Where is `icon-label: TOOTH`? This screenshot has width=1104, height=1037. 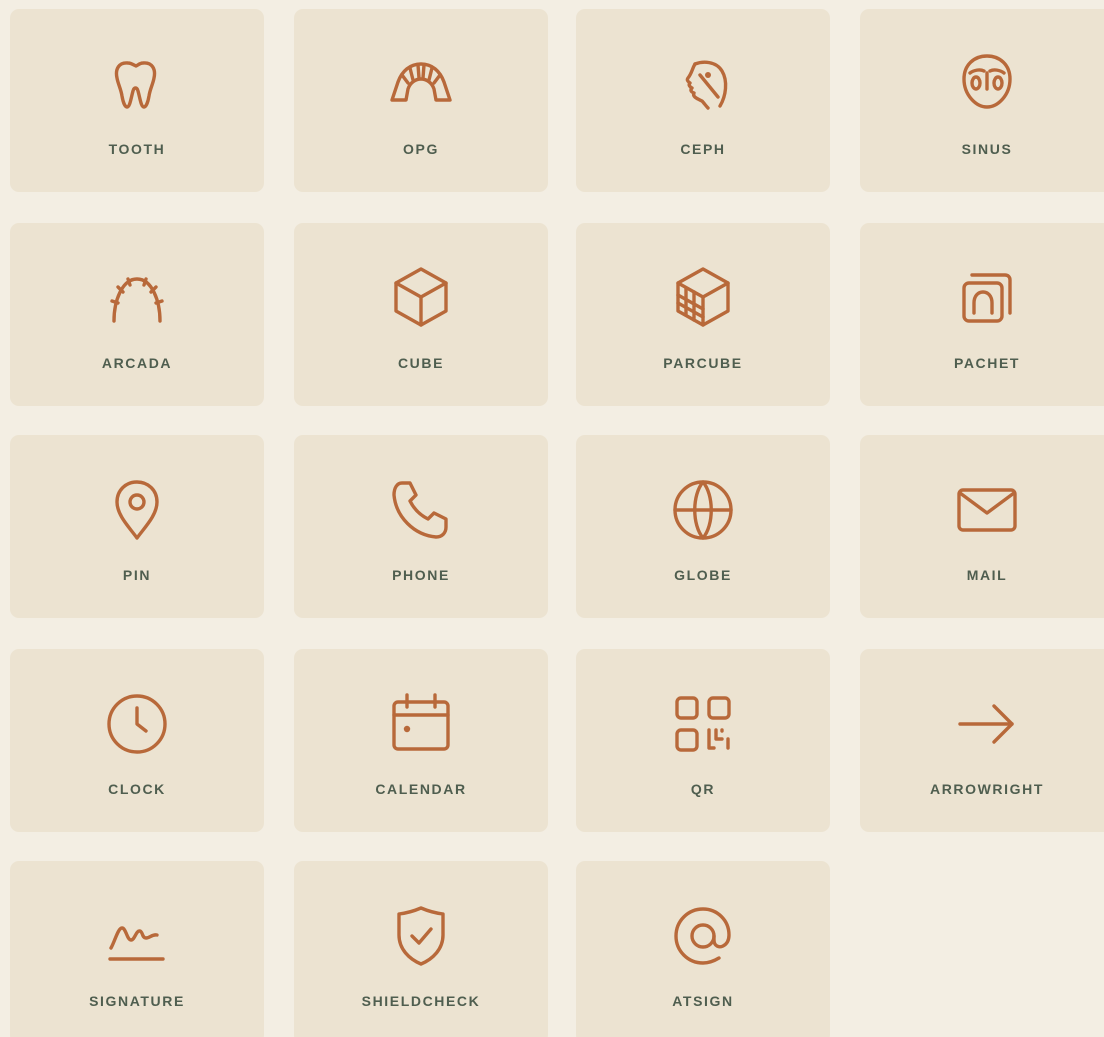 icon-label: TOOTH is located at coordinates (137, 149).